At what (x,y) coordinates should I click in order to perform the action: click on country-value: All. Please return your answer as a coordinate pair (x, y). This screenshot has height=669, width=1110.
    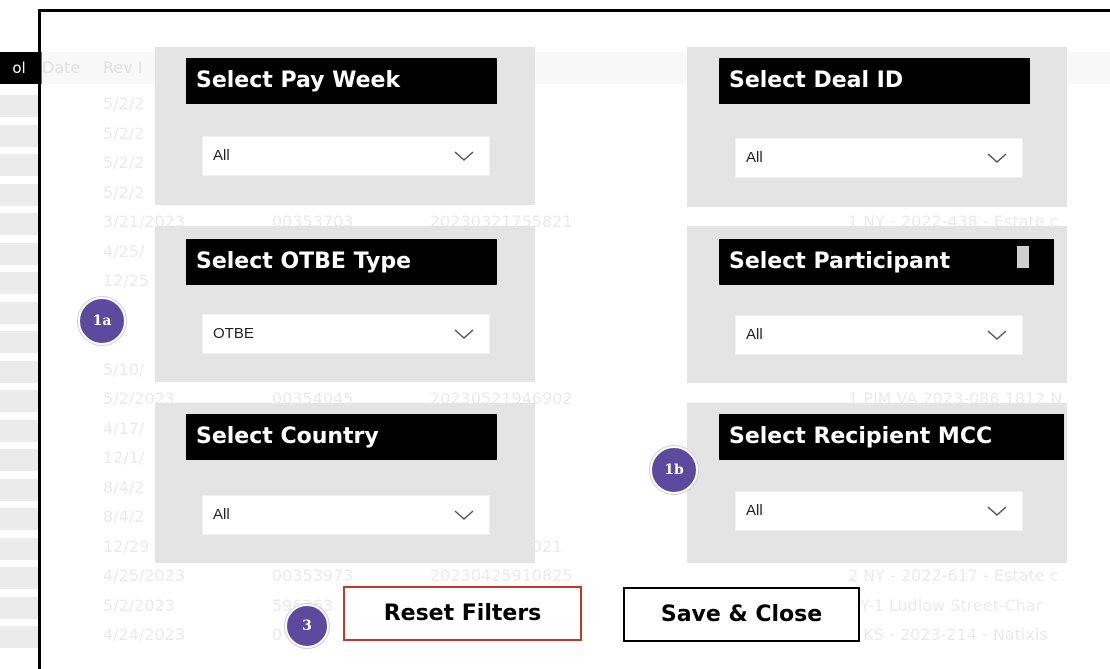
    Looking at the image, I should click on (221, 514).